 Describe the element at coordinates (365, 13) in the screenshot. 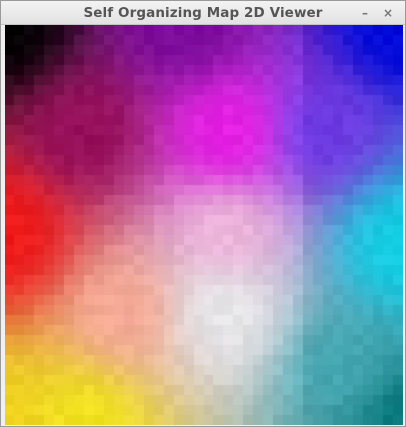

I see `minimize-button: –` at that location.